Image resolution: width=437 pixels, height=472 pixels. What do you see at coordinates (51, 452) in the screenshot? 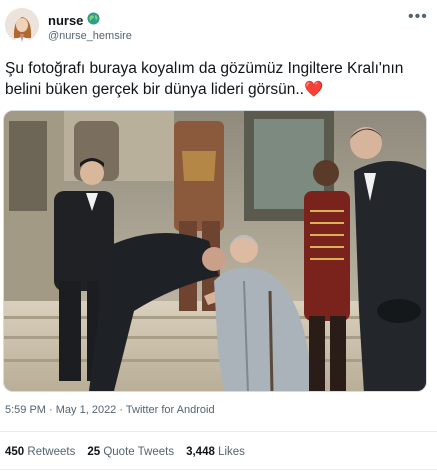
I see `retweets-label: Retweets` at bounding box center [51, 452].